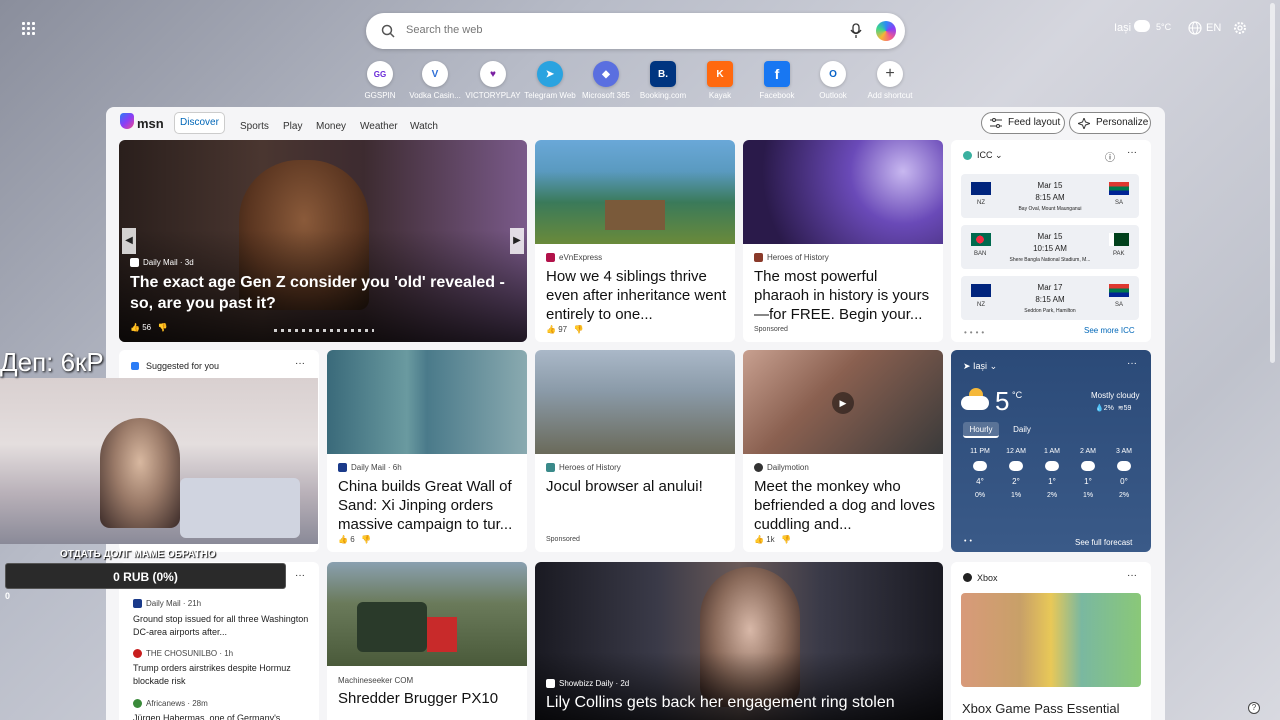  What do you see at coordinates (563, 539) in the screenshot?
I see `sponsored-label: Sponsored` at bounding box center [563, 539].